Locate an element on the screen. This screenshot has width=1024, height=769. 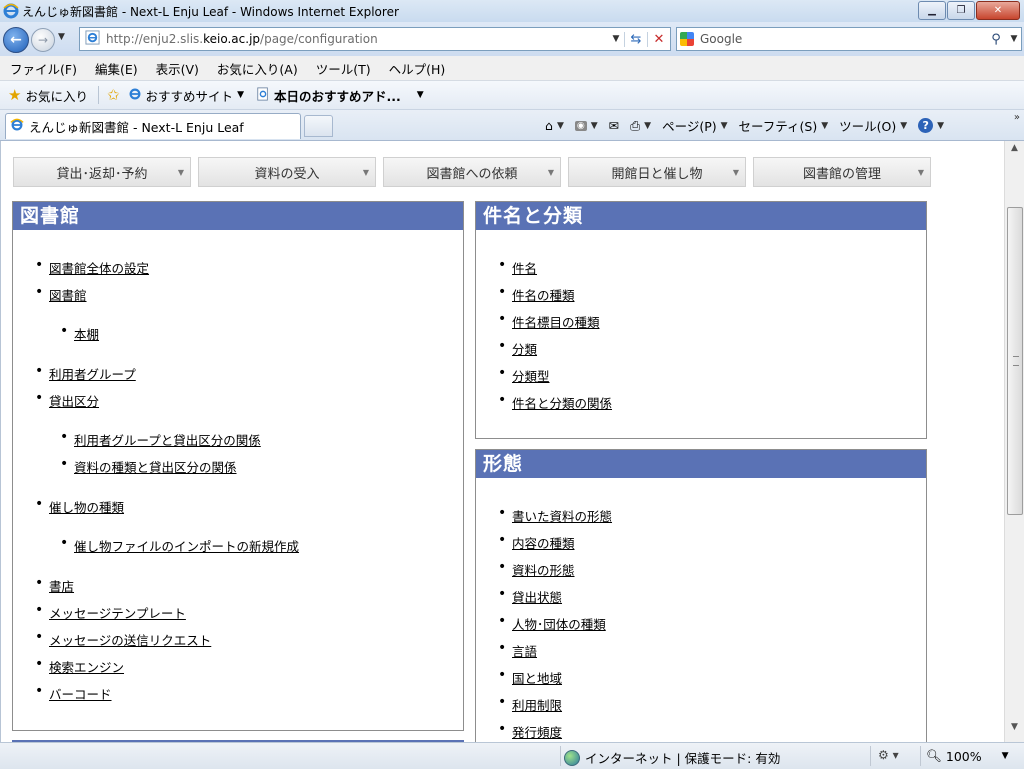
protected-mode-icon: ⚙ ▾ is located at coordinates (888, 755).